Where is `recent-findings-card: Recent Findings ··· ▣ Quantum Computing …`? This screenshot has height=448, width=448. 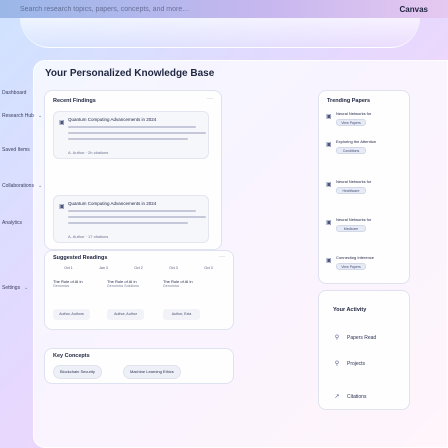 recent-findings-card: Recent Findings ··· ▣ Quantum Computing … is located at coordinates (133, 170).